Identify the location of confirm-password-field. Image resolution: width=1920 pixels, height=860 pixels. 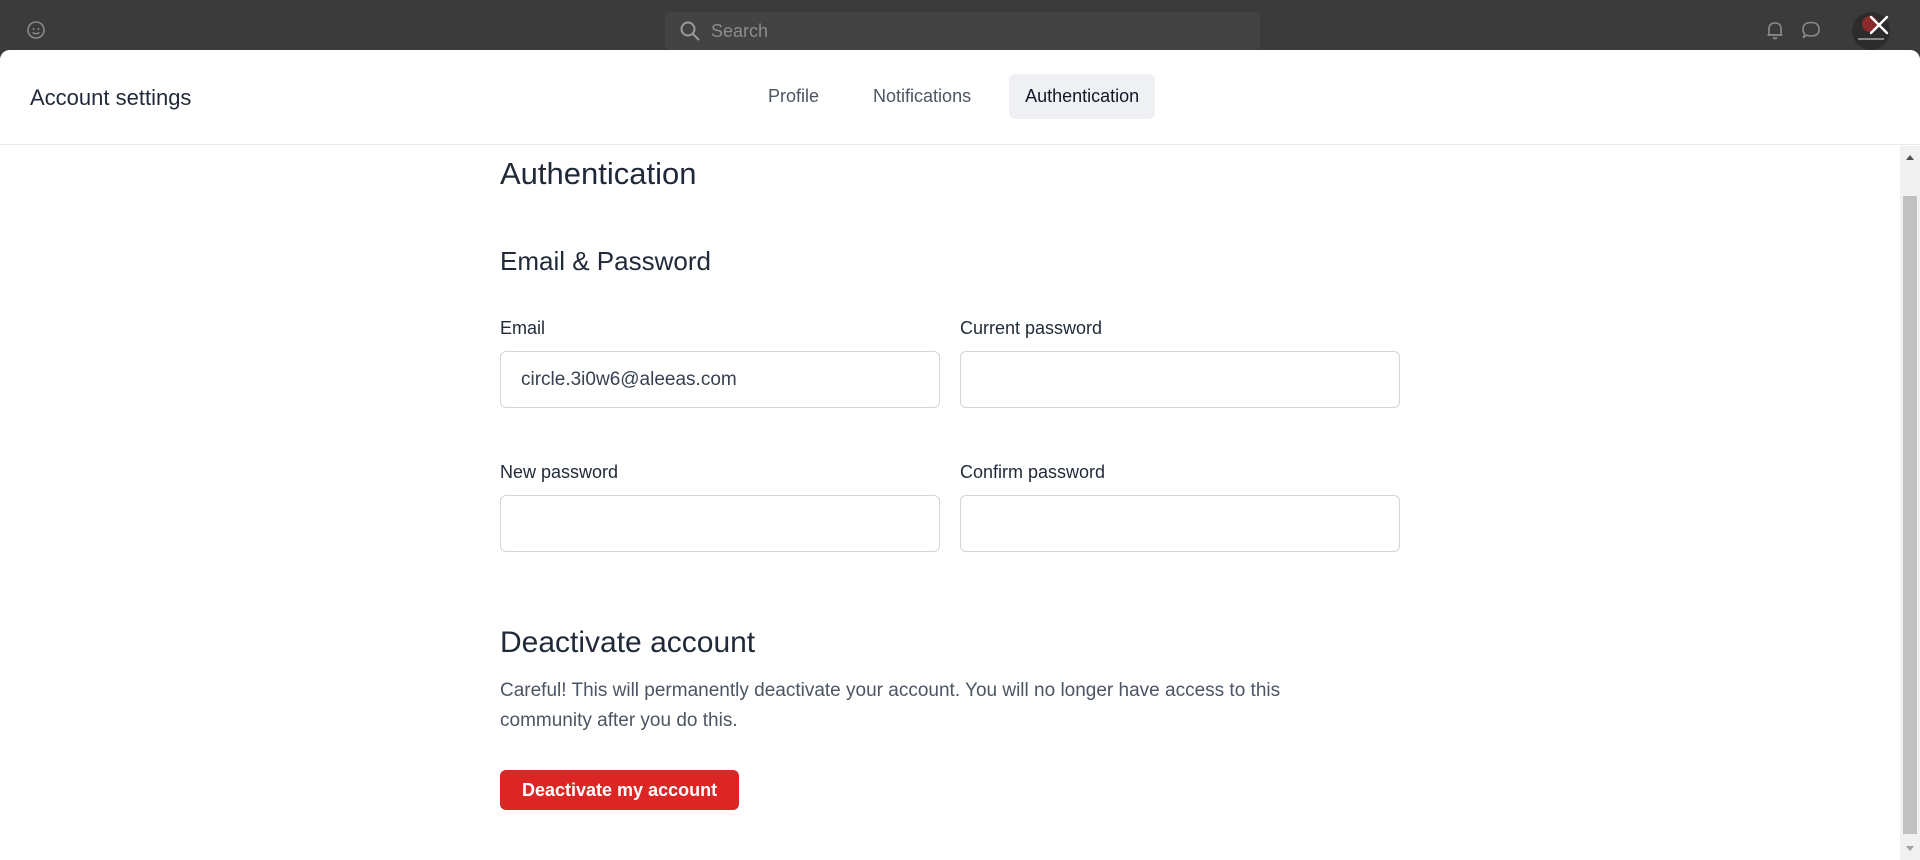
(1180, 523).